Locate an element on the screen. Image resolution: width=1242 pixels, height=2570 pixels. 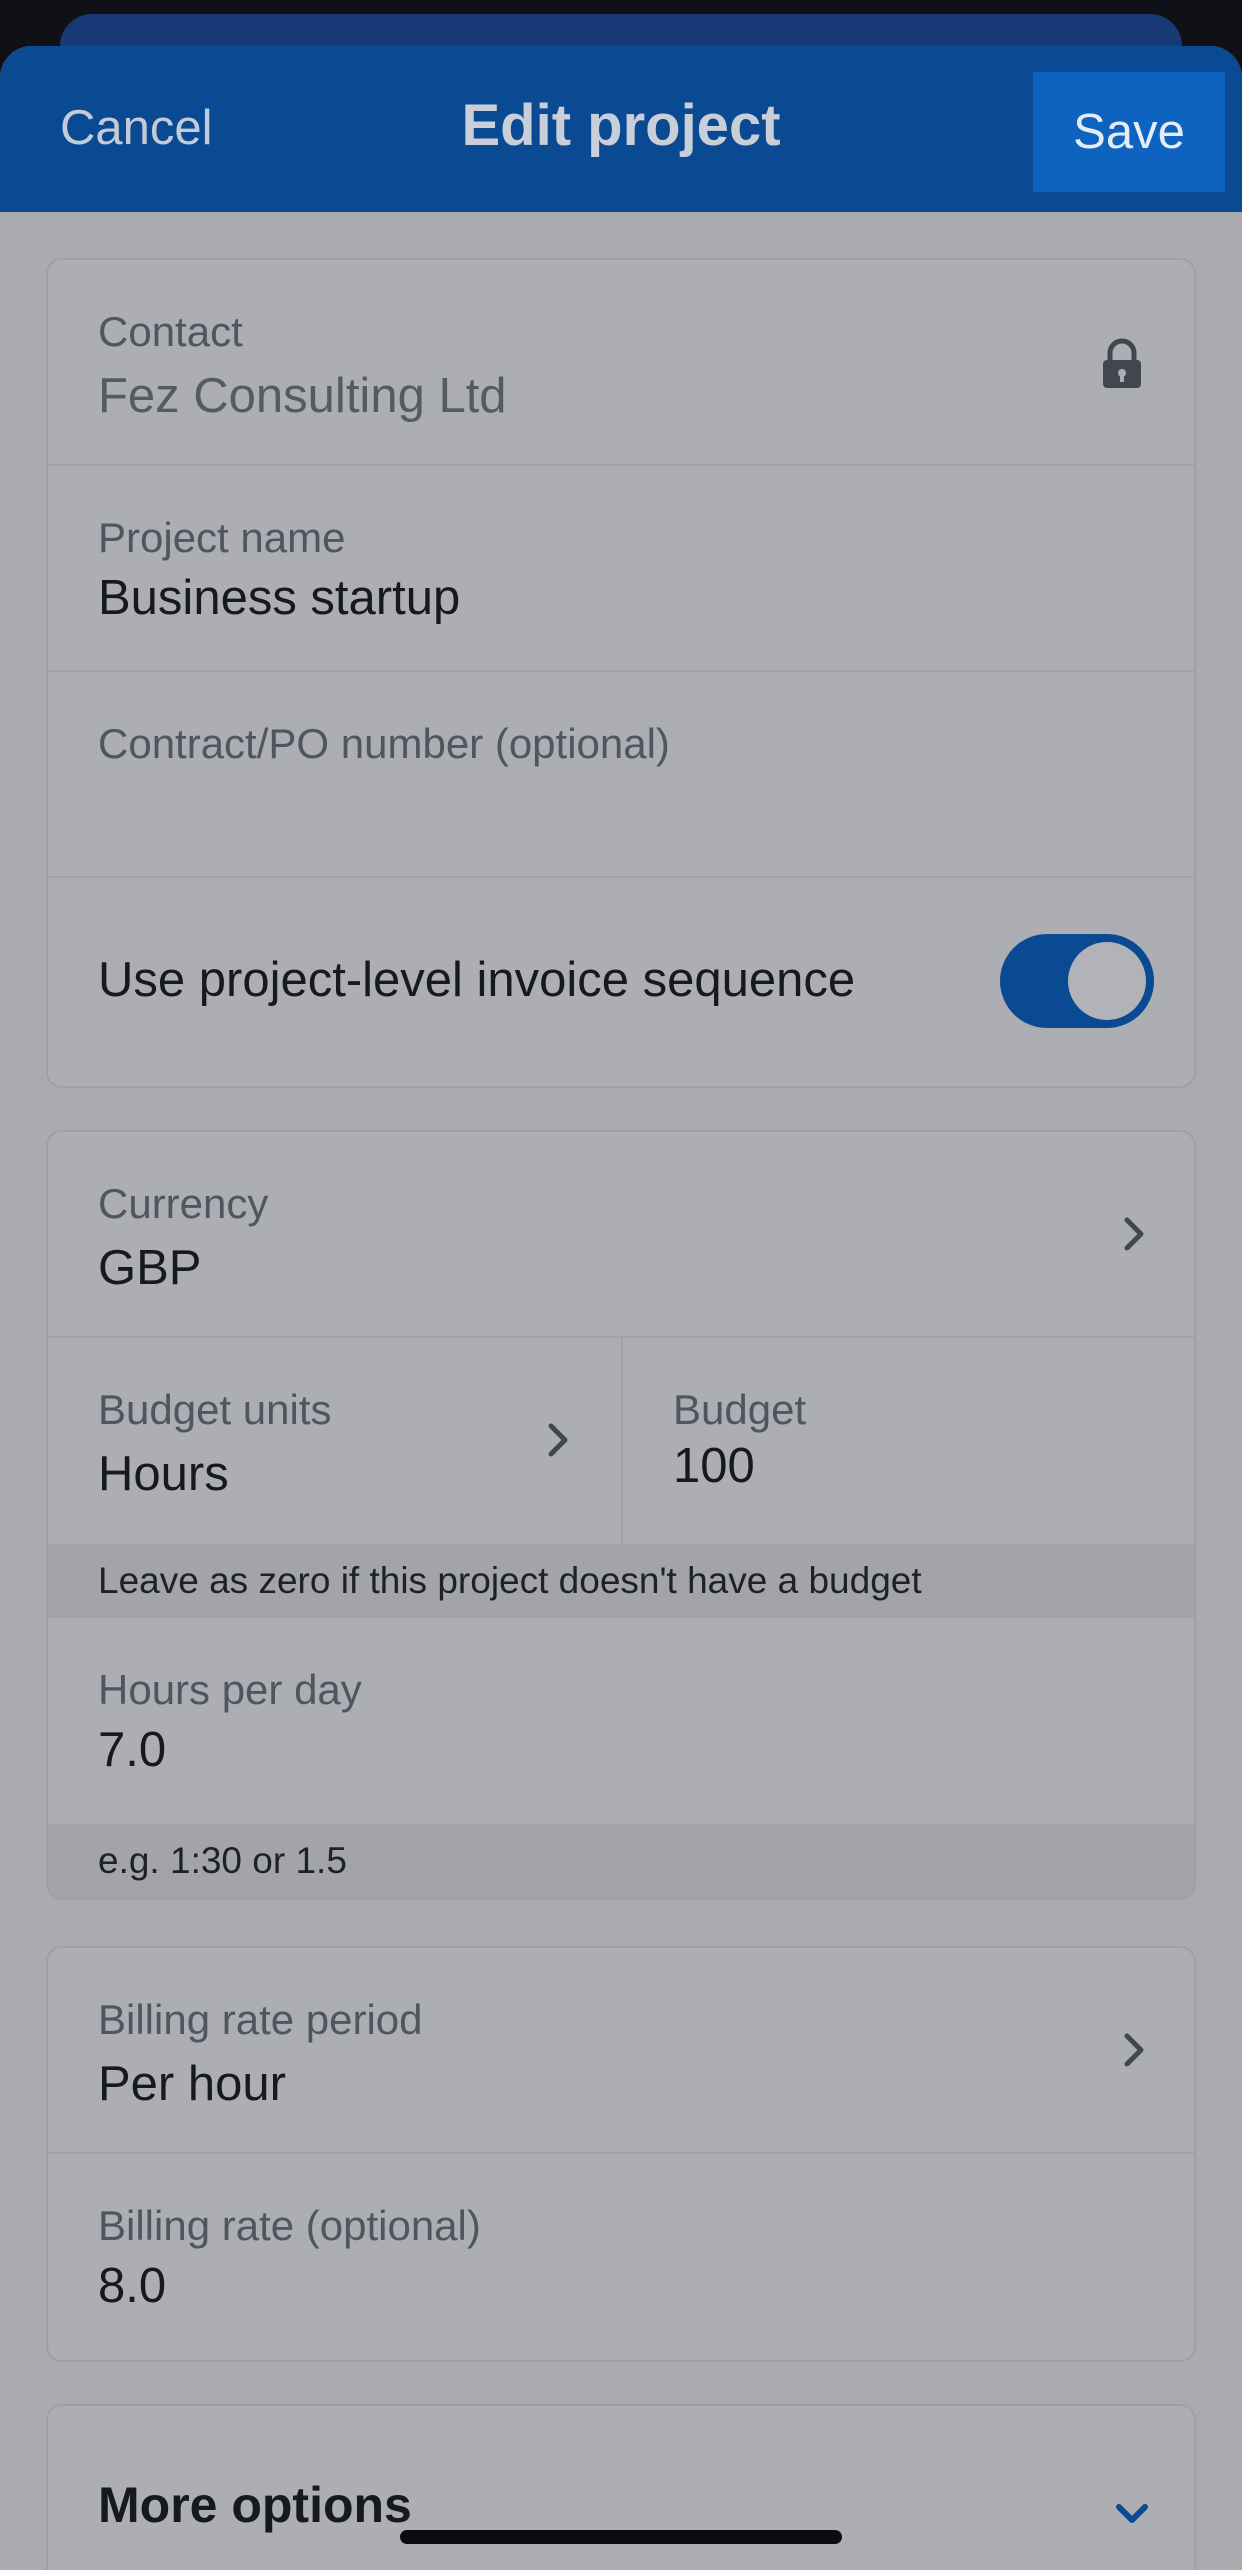
budget-field: Budget 100 is located at coordinates (908, 1441).